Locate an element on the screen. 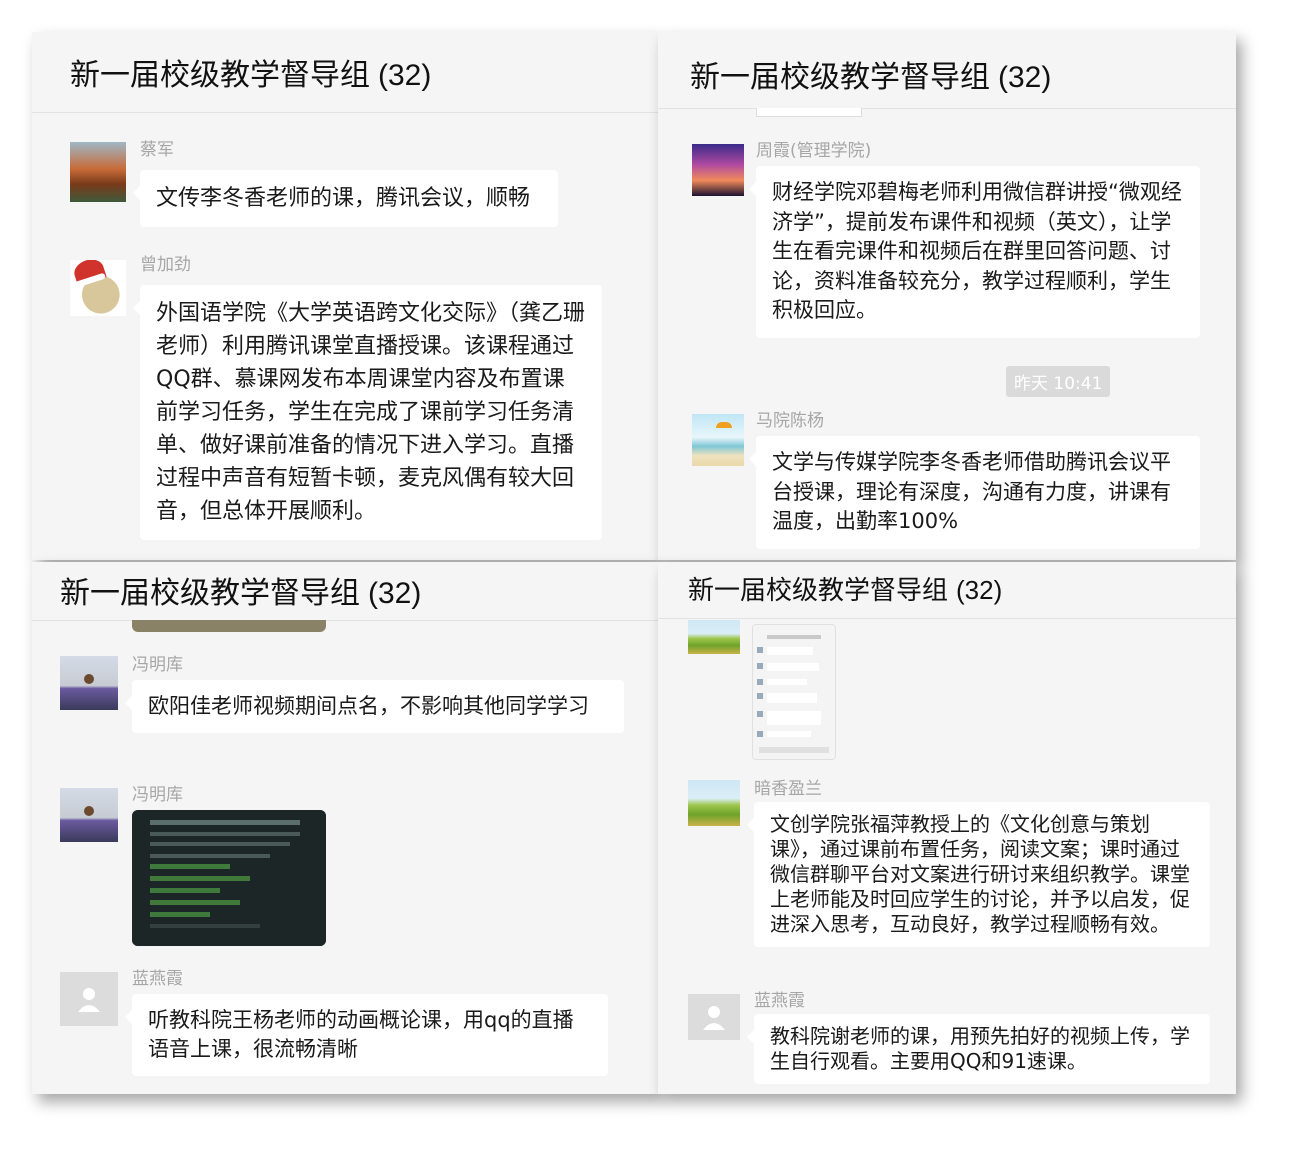 The height and width of the screenshot is (1160, 1302). sender-name: 暗香盈兰 is located at coordinates (788, 789).